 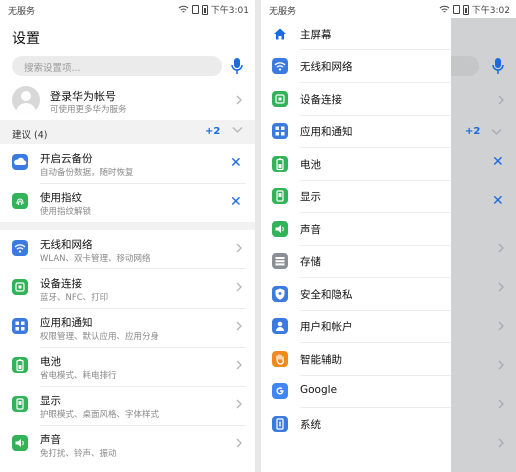 I want to click on settings-item-title: 设备连接, so click(x=61, y=284).